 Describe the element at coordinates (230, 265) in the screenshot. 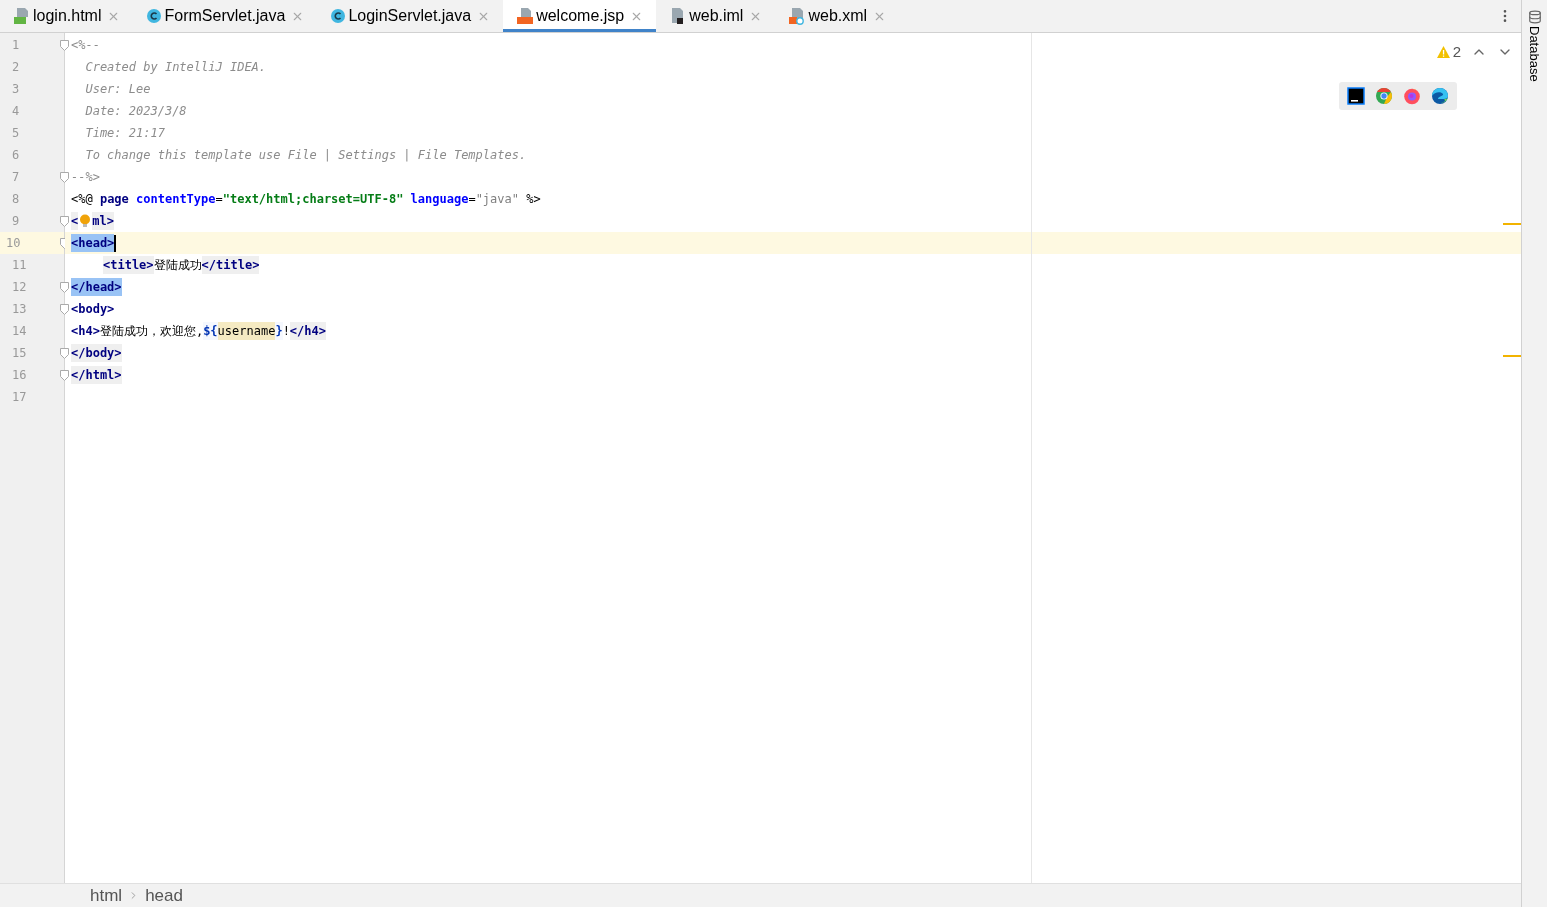

I see `tag-name: </title>` at that location.